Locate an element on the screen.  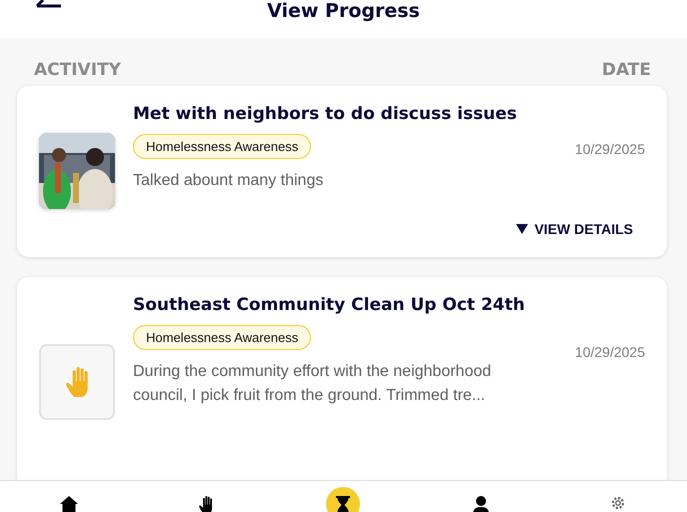
view-details-button: VIEW DETAILS is located at coordinates (574, 229).